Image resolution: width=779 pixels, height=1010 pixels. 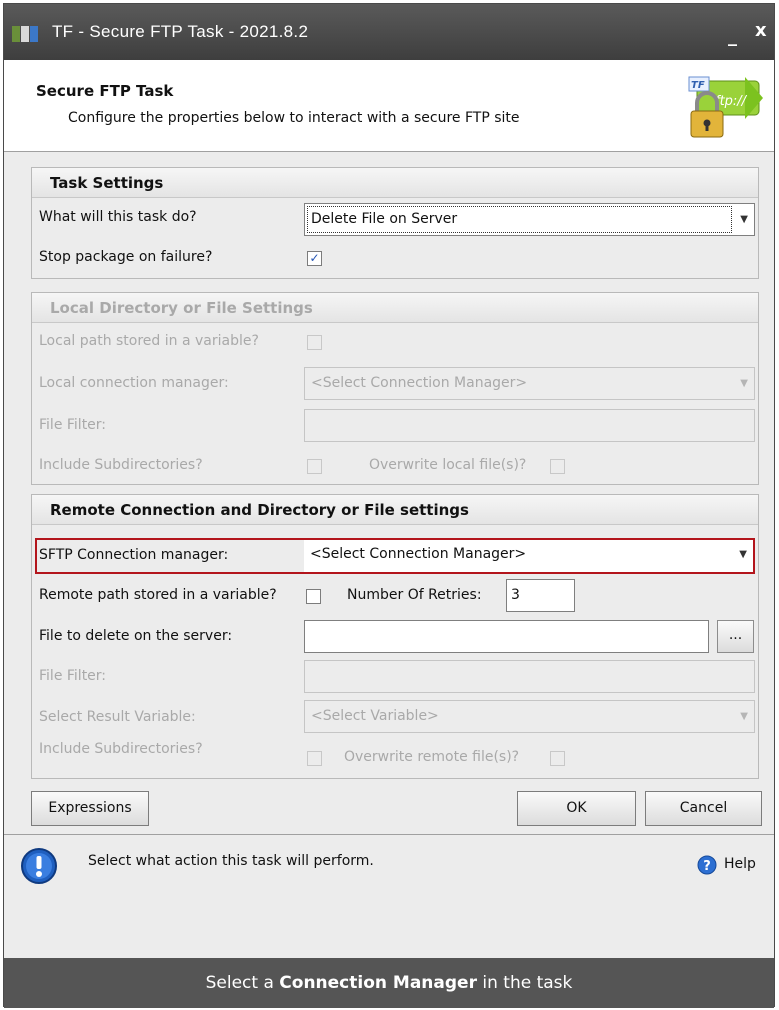 I want to click on retries-input: 3, so click(x=540, y=595).